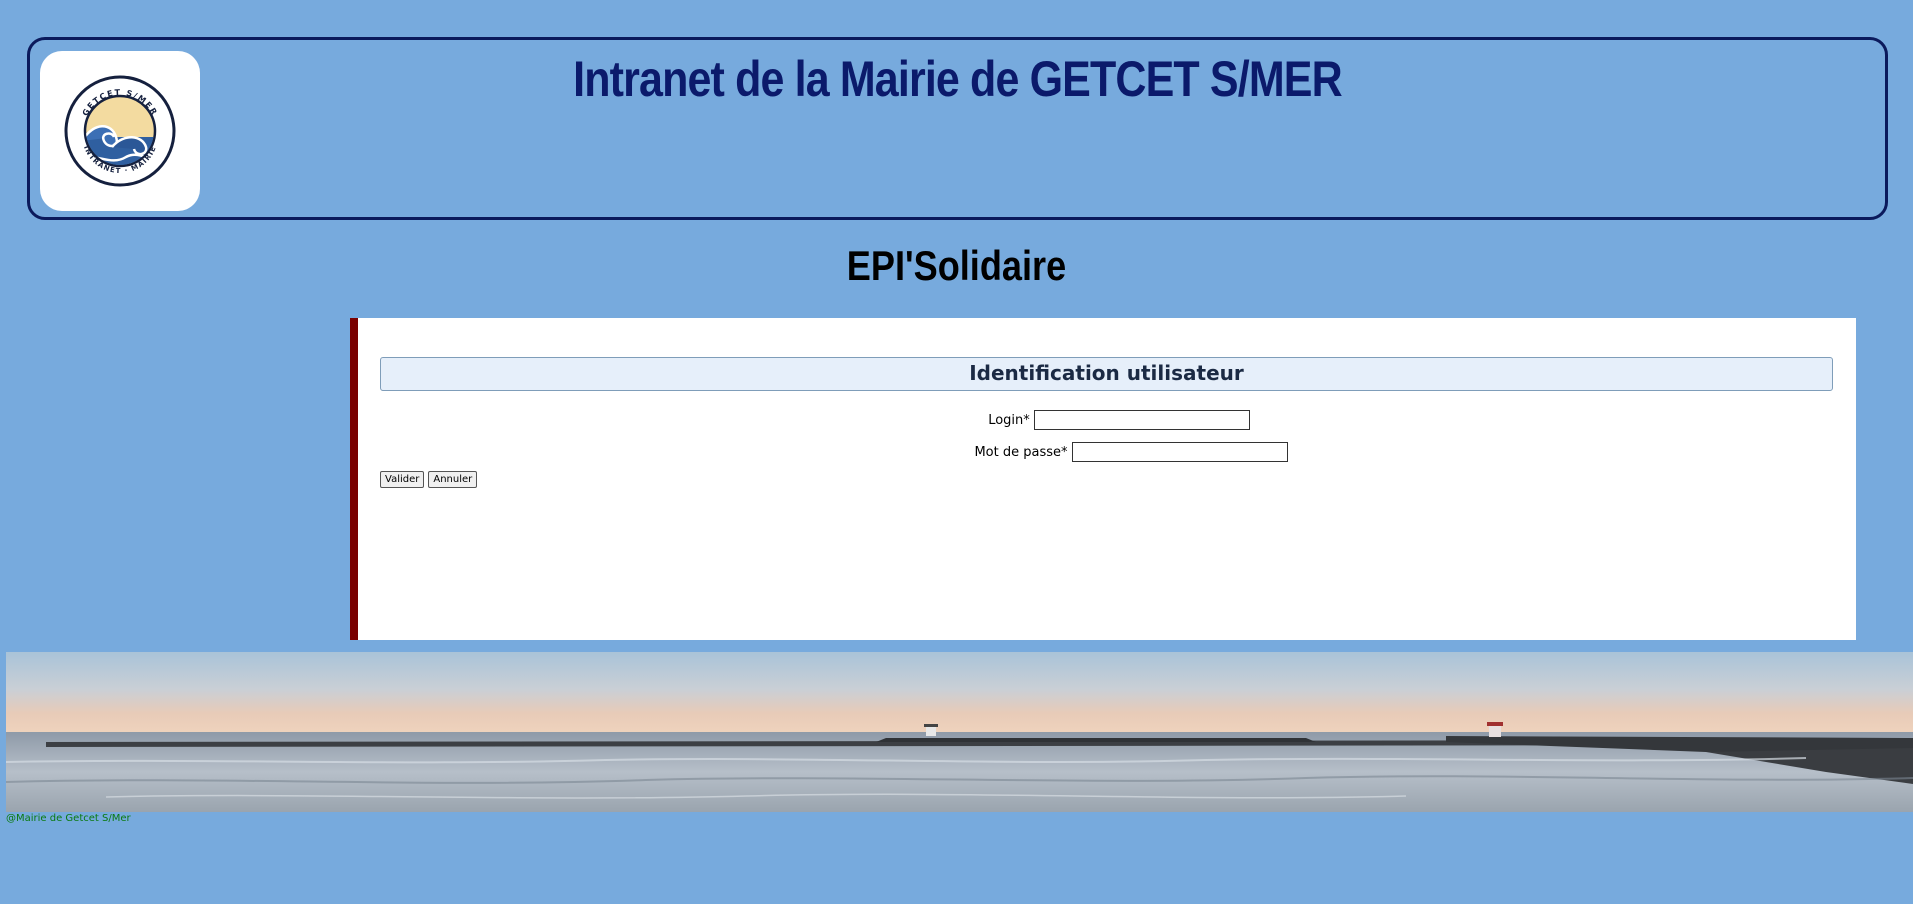 This screenshot has width=1913, height=904. What do you see at coordinates (956, 265) in the screenshot?
I see `app-title: EPI'Solidaire` at bounding box center [956, 265].